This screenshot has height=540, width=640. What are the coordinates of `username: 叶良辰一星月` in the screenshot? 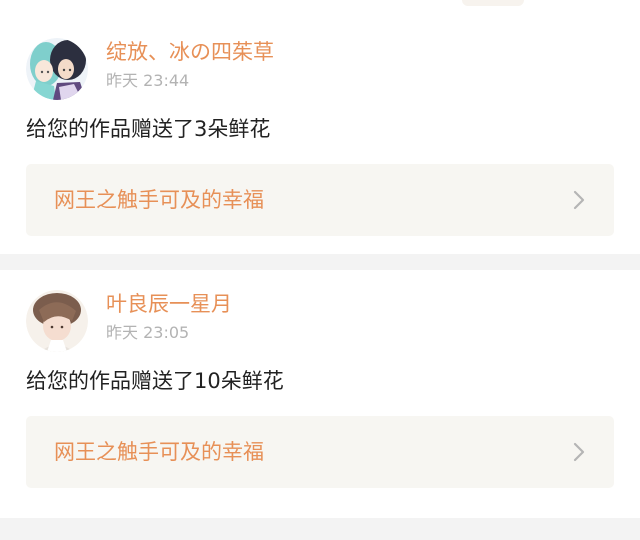 It's located at (169, 304).